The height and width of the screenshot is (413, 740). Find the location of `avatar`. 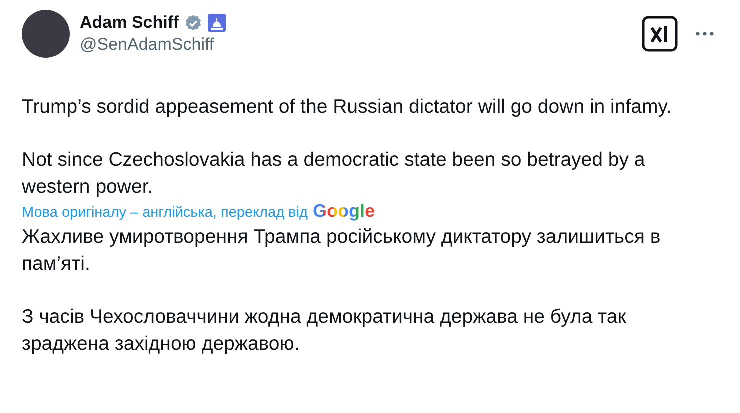

avatar is located at coordinates (46, 34).